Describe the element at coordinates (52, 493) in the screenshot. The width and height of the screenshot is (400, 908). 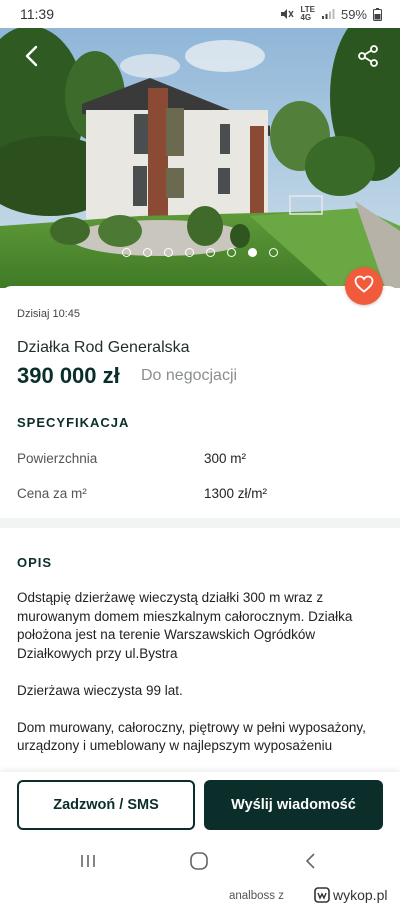
I see `spec-label: Cena za m²` at that location.